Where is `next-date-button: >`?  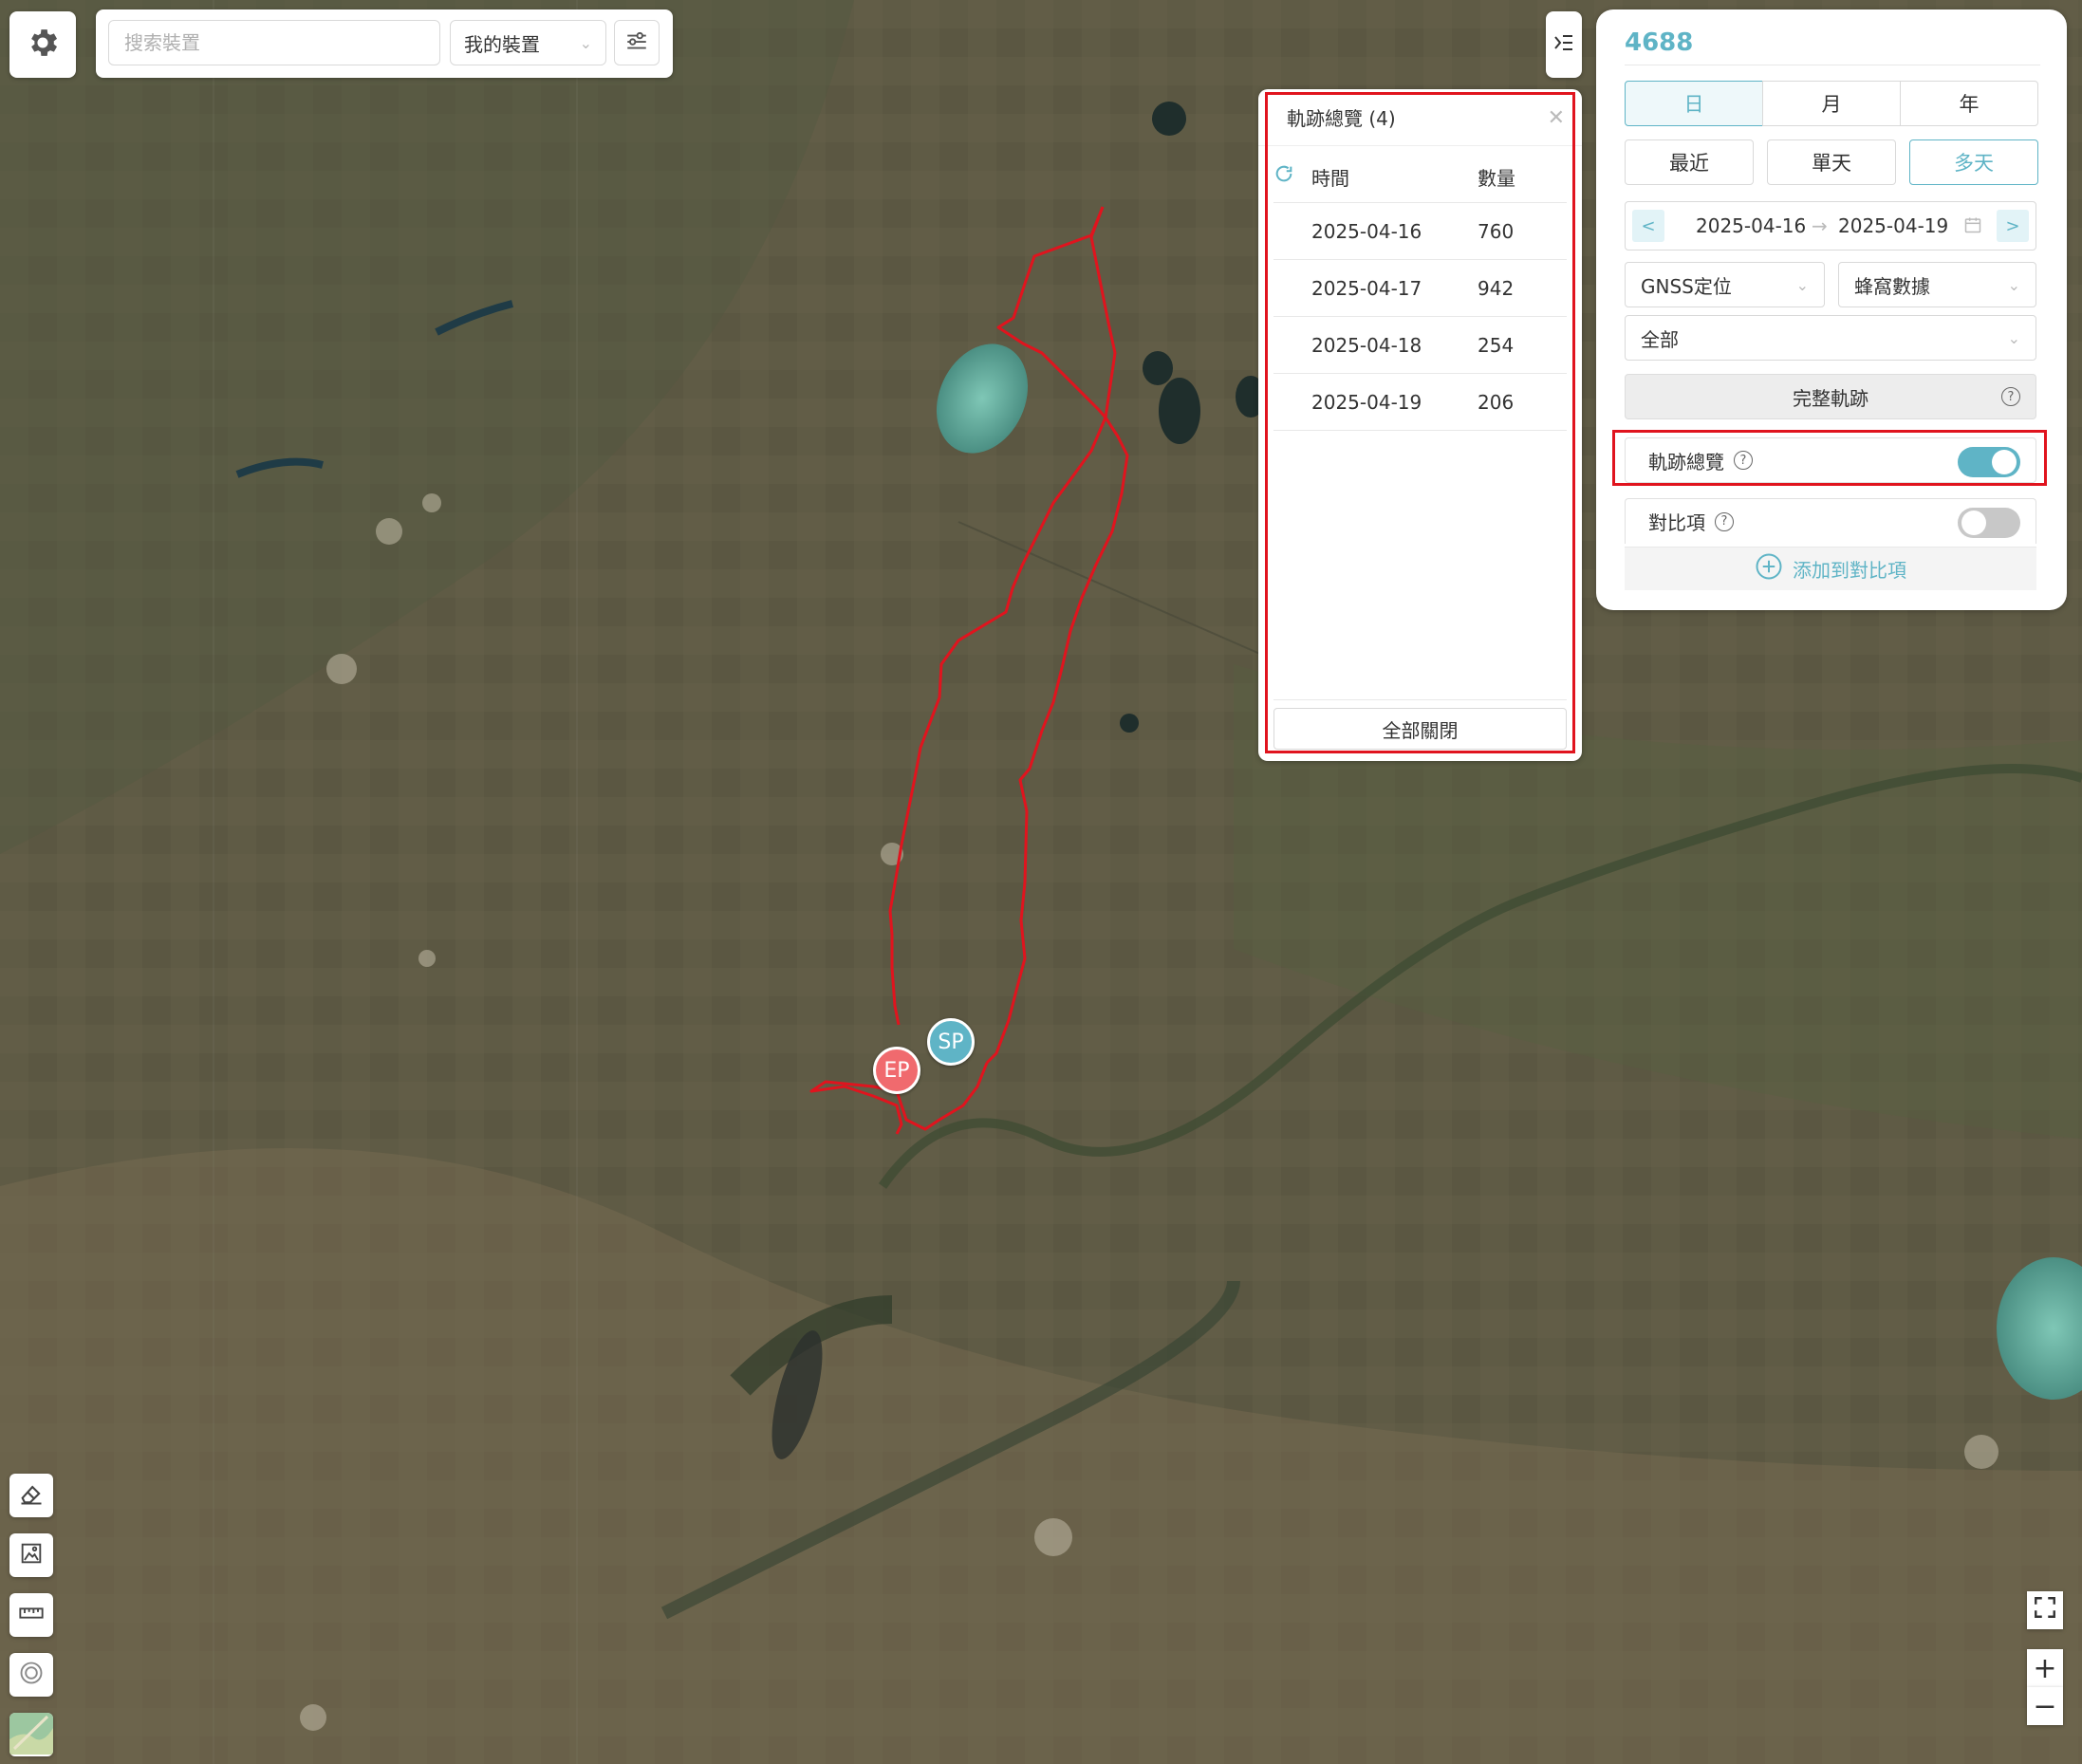
next-date-button: > is located at coordinates (2013, 226).